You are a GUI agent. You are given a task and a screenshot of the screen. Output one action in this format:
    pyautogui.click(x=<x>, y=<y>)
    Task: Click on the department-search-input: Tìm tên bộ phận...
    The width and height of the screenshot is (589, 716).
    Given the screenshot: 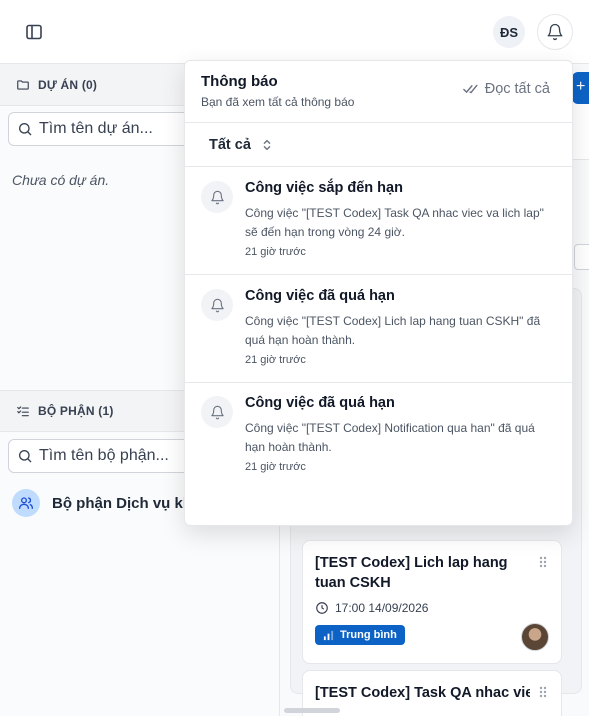 What is the action you would take?
    pyautogui.click(x=108, y=456)
    